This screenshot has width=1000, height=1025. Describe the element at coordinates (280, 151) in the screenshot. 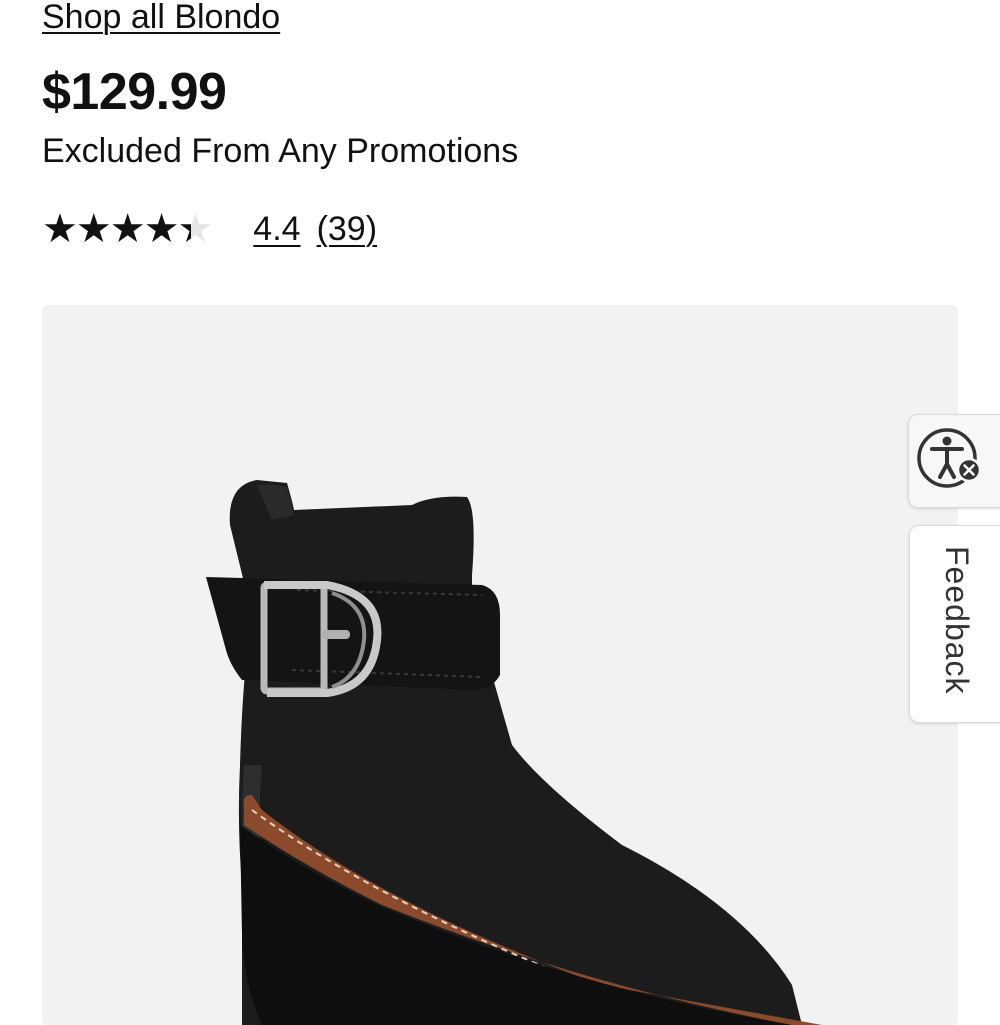

I see `promotion-exclusion-note: Excluded From Any Promotions` at that location.